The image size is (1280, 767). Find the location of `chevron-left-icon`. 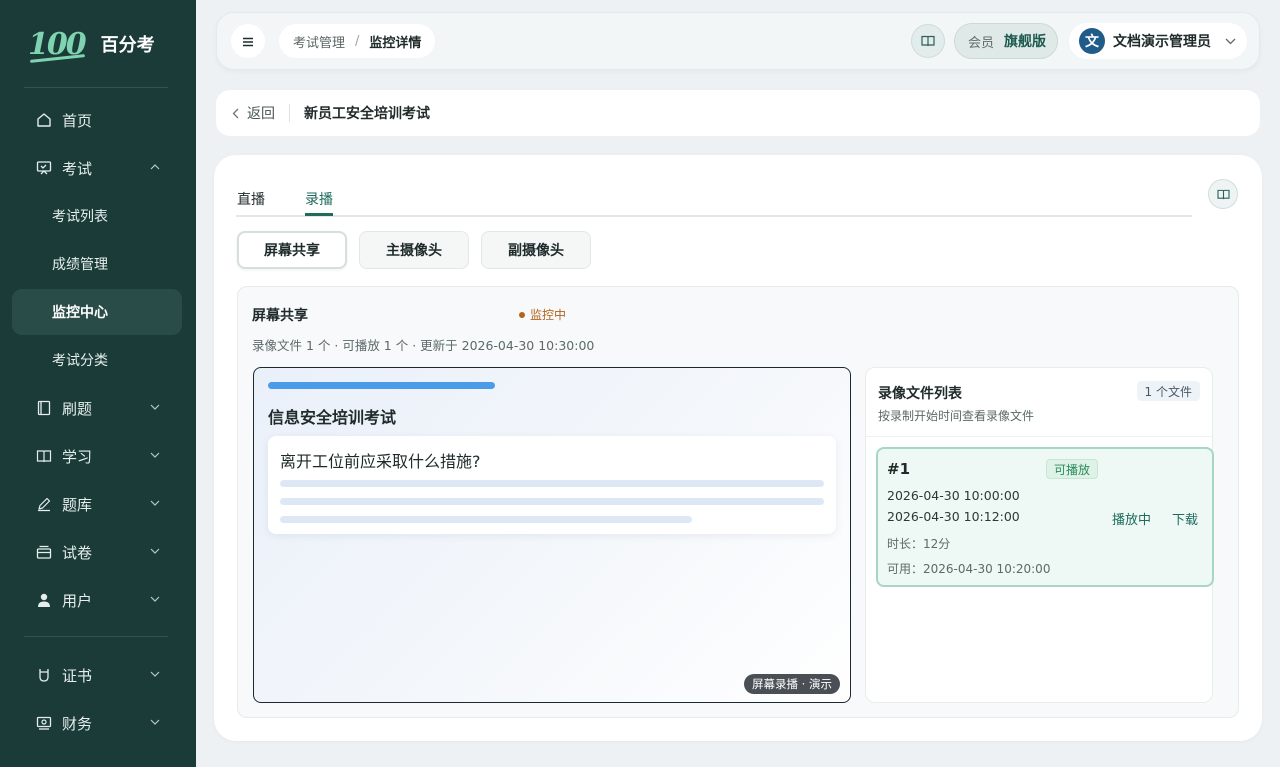

chevron-left-icon is located at coordinates (235, 113).